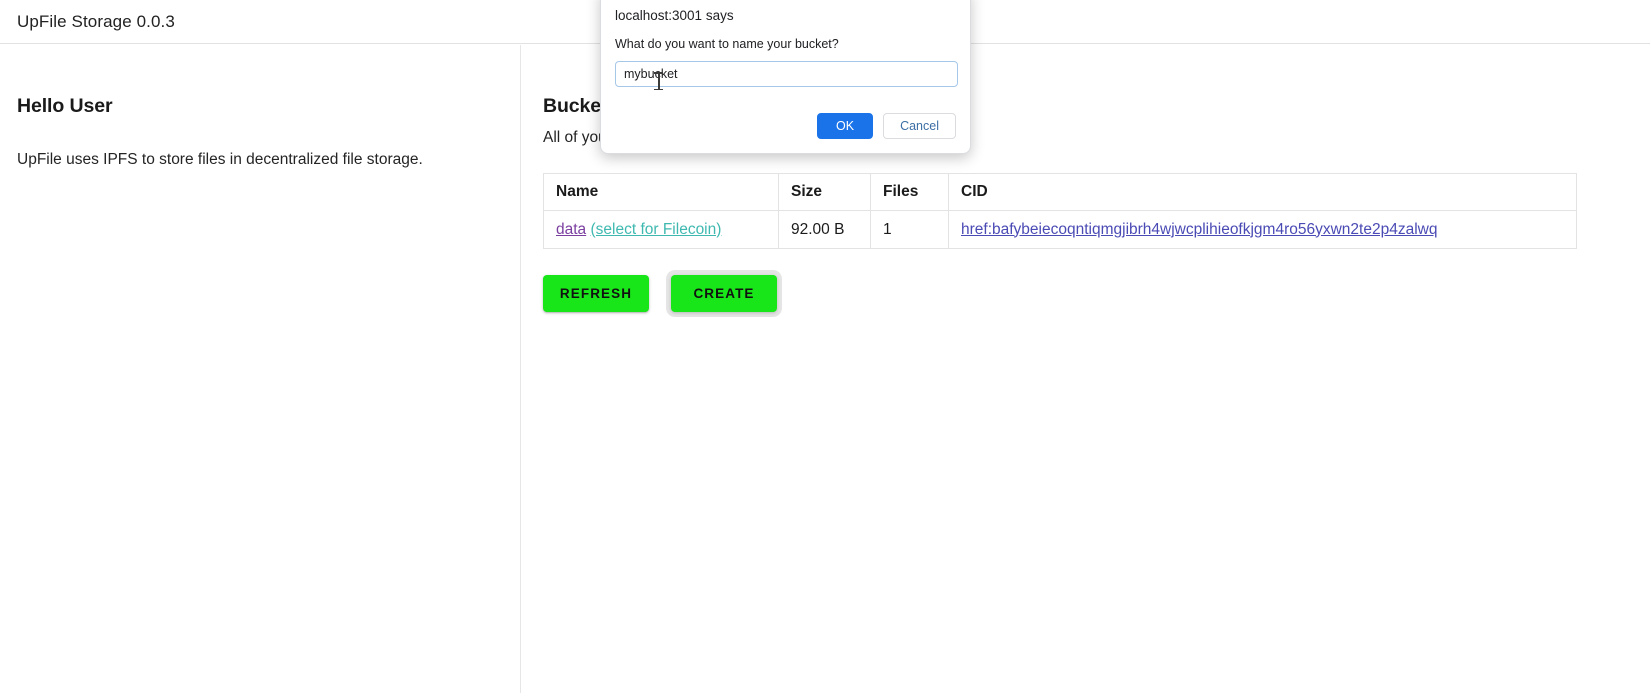 Image resolution: width=1650 pixels, height=693 pixels. I want to click on bucket-name-link: data, so click(571, 229).